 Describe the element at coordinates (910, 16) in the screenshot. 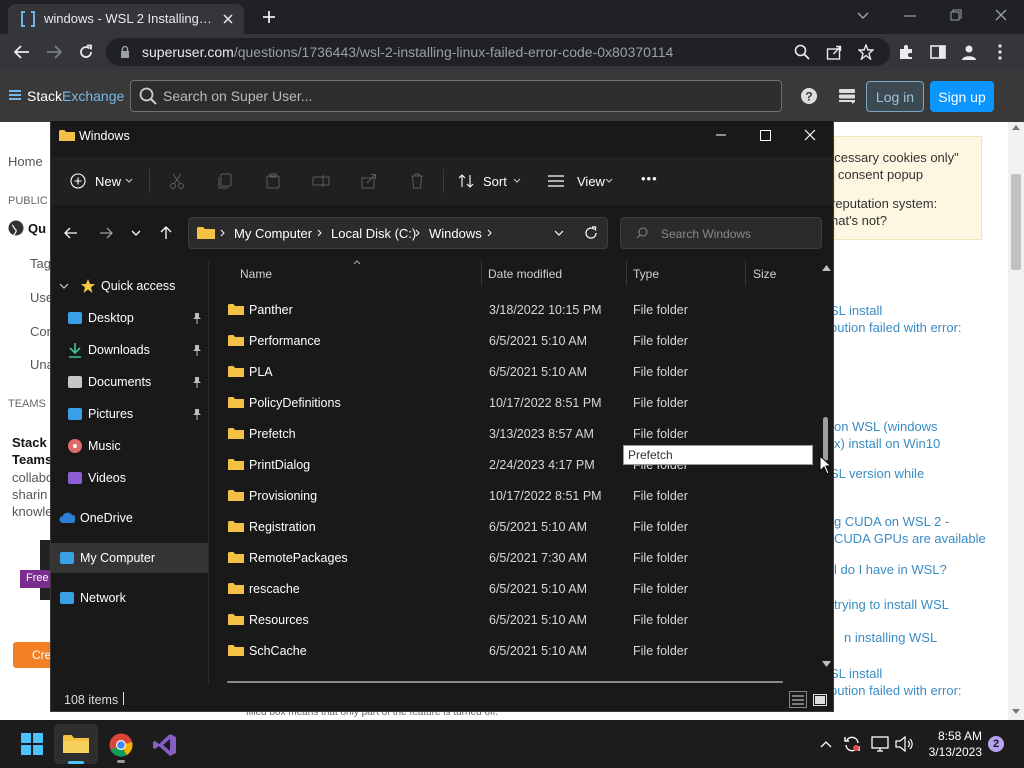

I see `minimize-browser-icon` at that location.